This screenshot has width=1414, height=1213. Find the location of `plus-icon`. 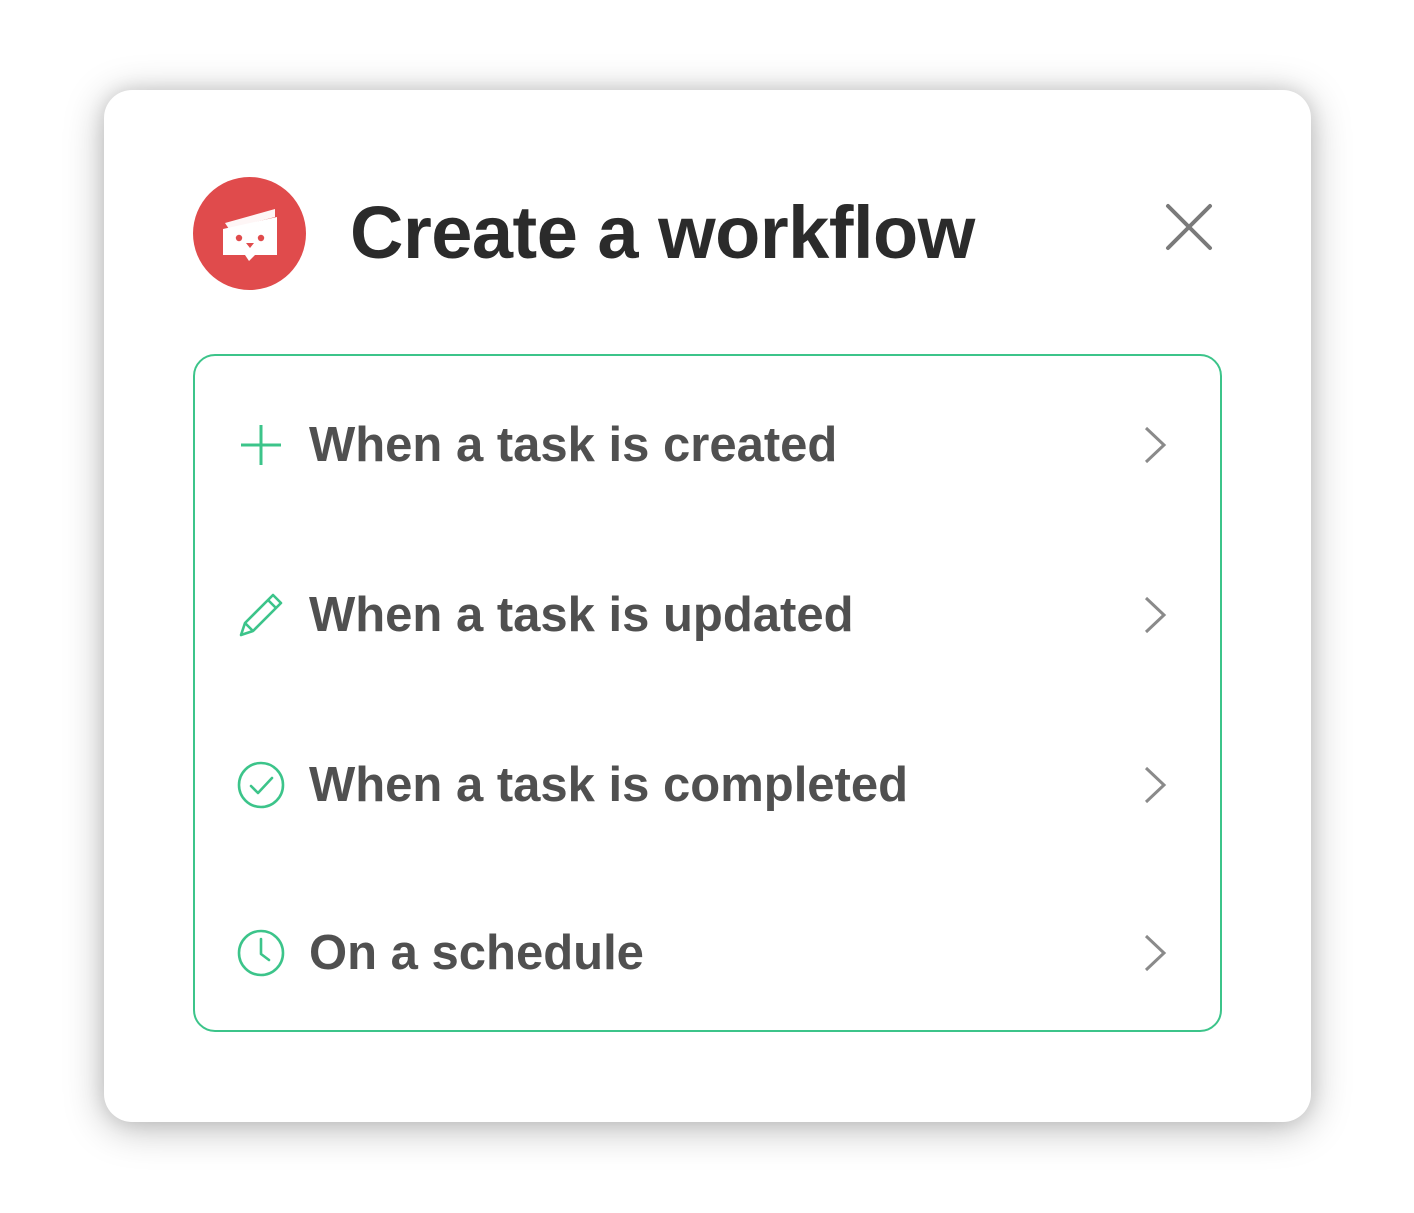

plus-icon is located at coordinates (261, 445).